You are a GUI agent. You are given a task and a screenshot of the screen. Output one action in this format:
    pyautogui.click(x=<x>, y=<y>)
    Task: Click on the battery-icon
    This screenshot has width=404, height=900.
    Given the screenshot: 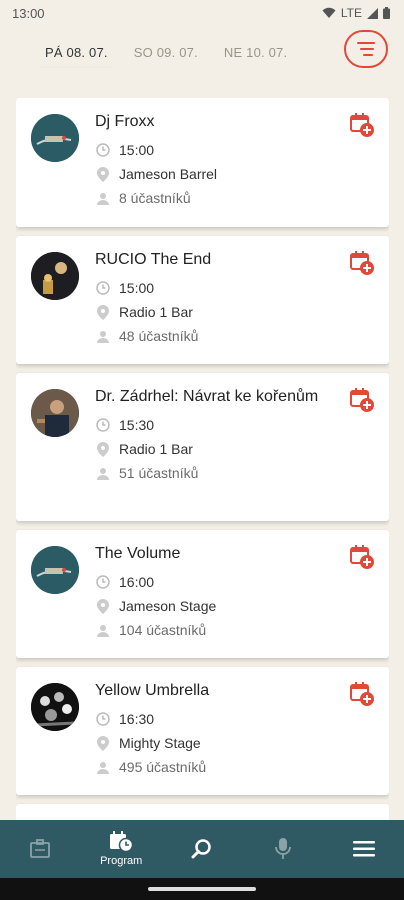 What is the action you would take?
    pyautogui.click(x=386, y=13)
    